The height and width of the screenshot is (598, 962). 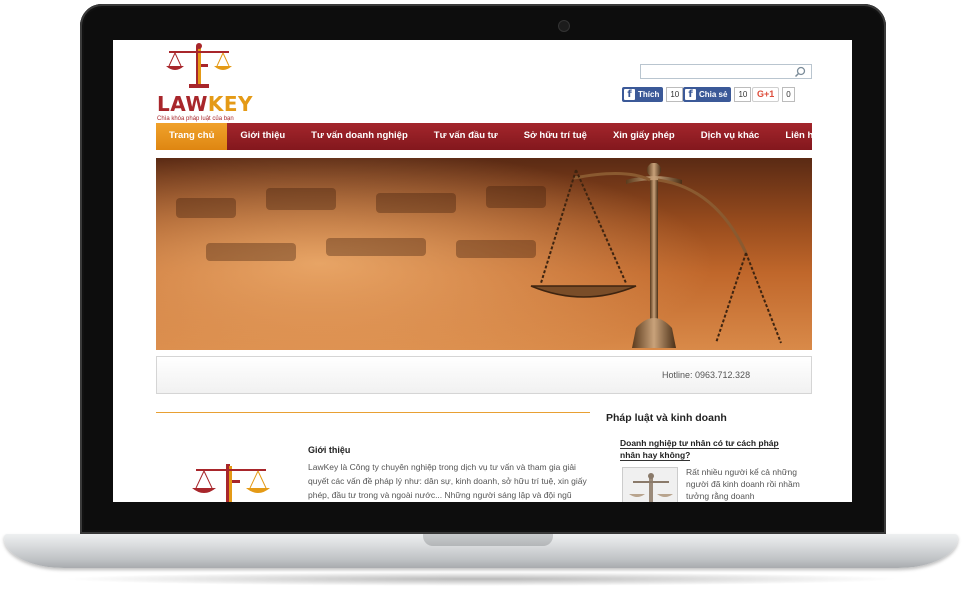 What do you see at coordinates (801, 136) in the screenshot?
I see `nav-item-contact: Liên hệ` at bounding box center [801, 136].